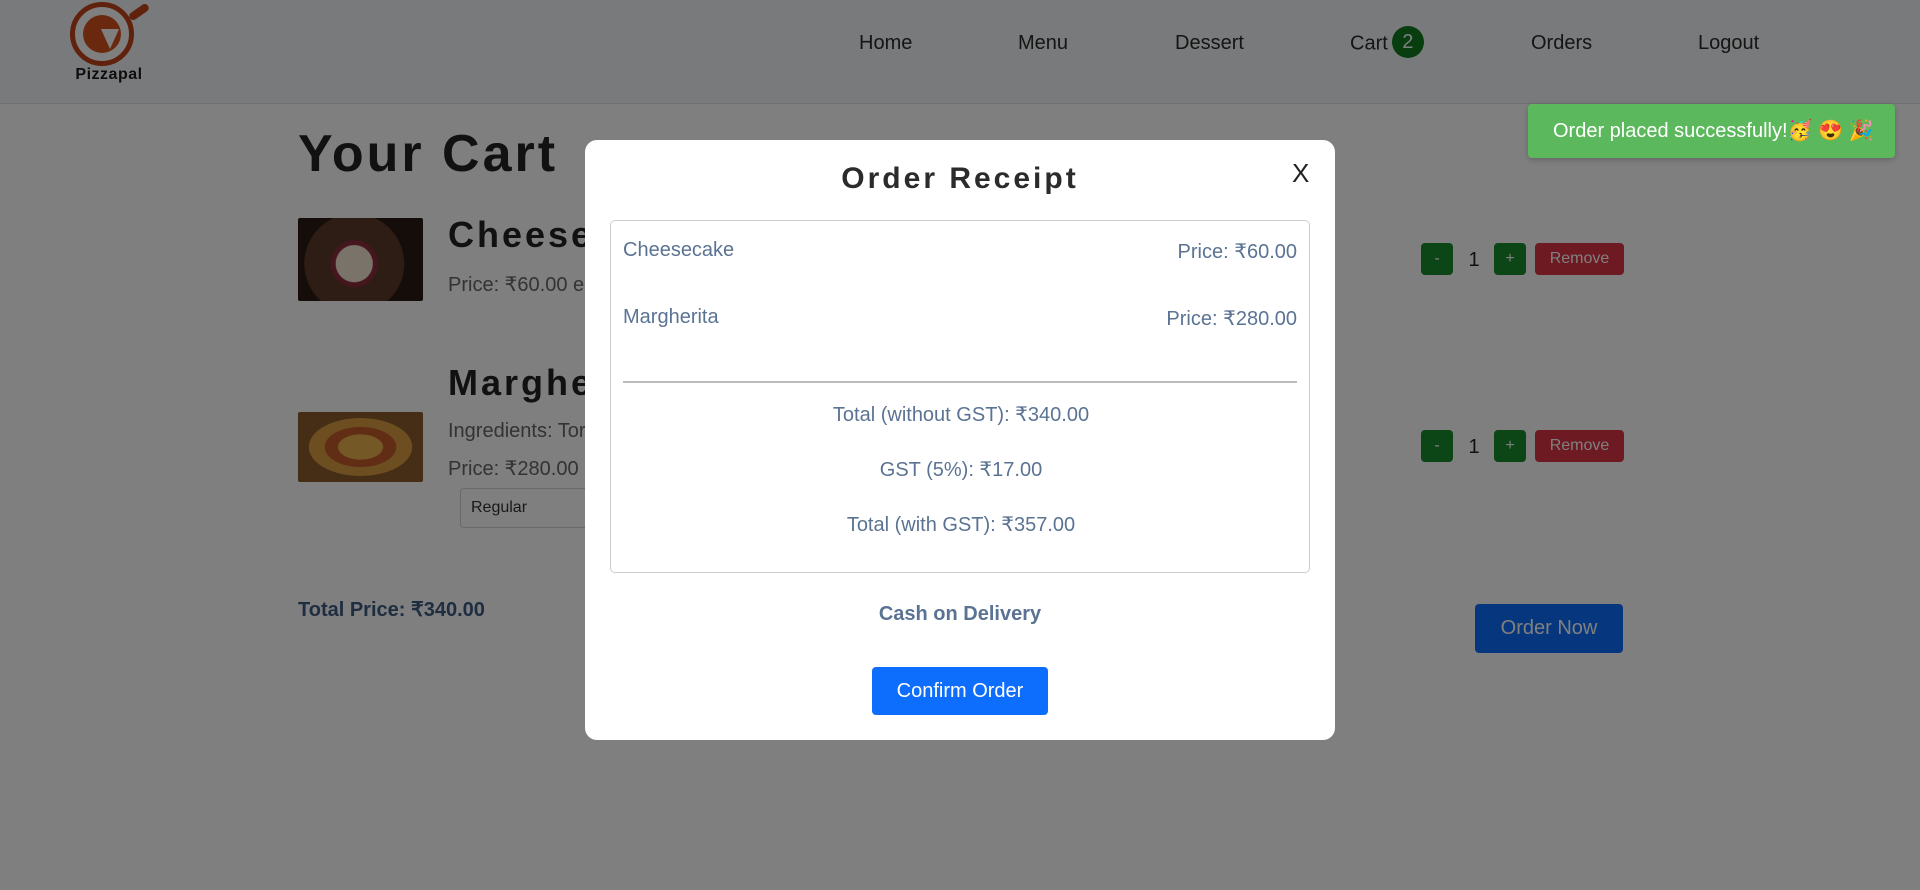 The image size is (1920, 890). What do you see at coordinates (1237, 252) in the screenshot?
I see `receipt-item-price: Price: ₹60.00` at bounding box center [1237, 252].